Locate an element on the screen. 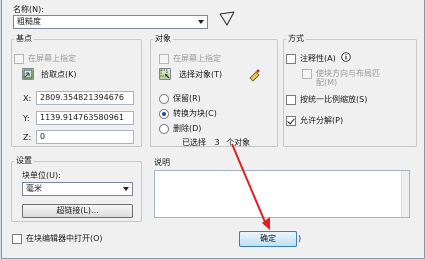  selected-prefix: 已选择 is located at coordinates (194, 142).